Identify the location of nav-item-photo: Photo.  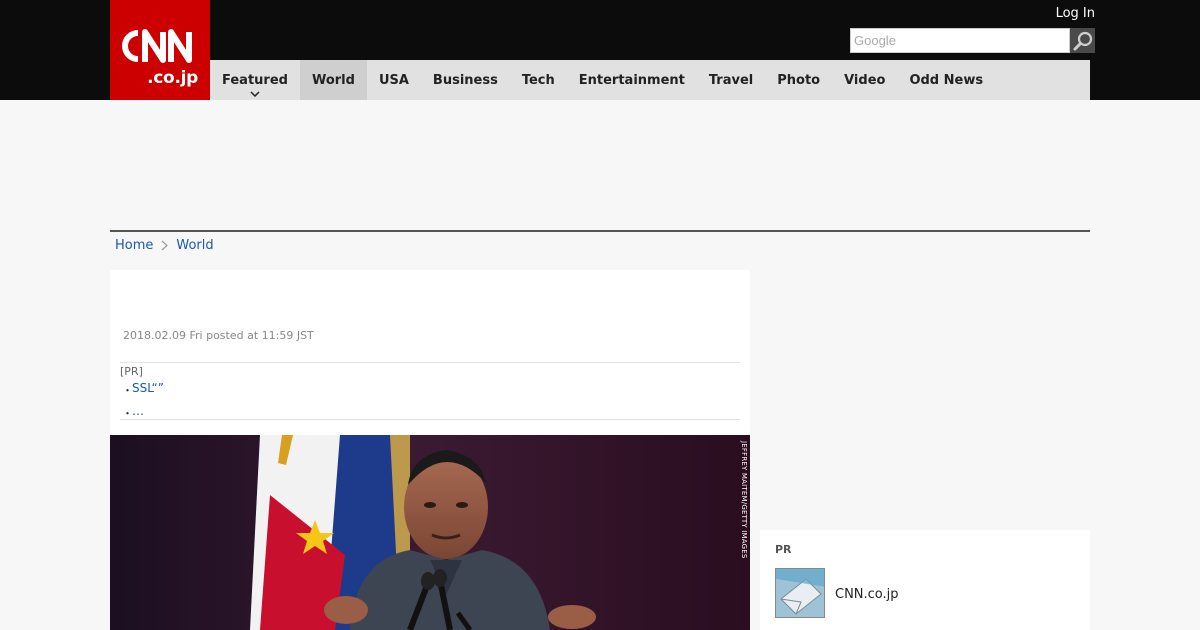
(798, 80).